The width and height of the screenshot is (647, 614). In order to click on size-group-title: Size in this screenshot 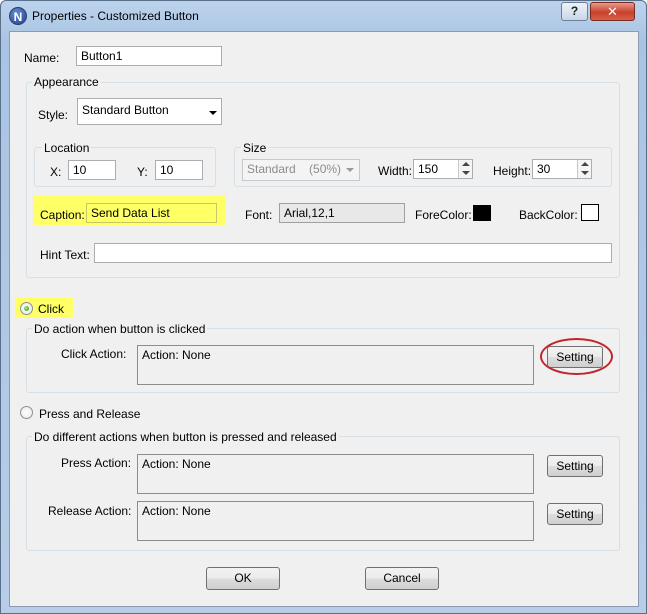, I will do `click(255, 148)`.